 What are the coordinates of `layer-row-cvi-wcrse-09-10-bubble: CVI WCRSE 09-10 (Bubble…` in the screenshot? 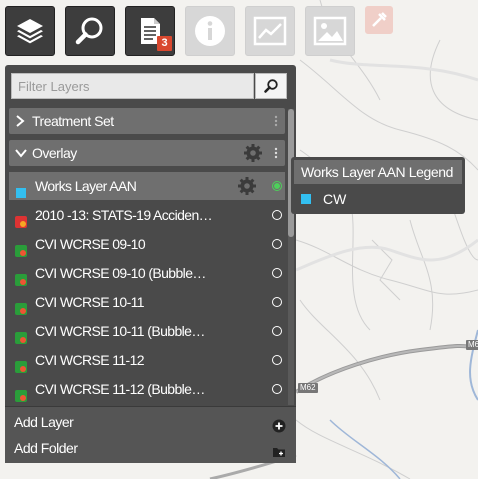 It's located at (147, 273).